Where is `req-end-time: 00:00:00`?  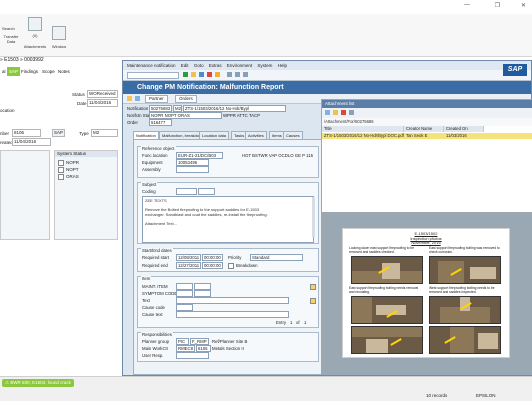 req-end-time: 00:00:00 is located at coordinates (212, 265).